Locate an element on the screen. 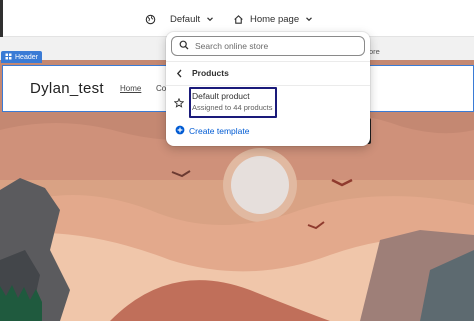 This screenshot has height=321, width=474. star-icon is located at coordinates (181, 103).